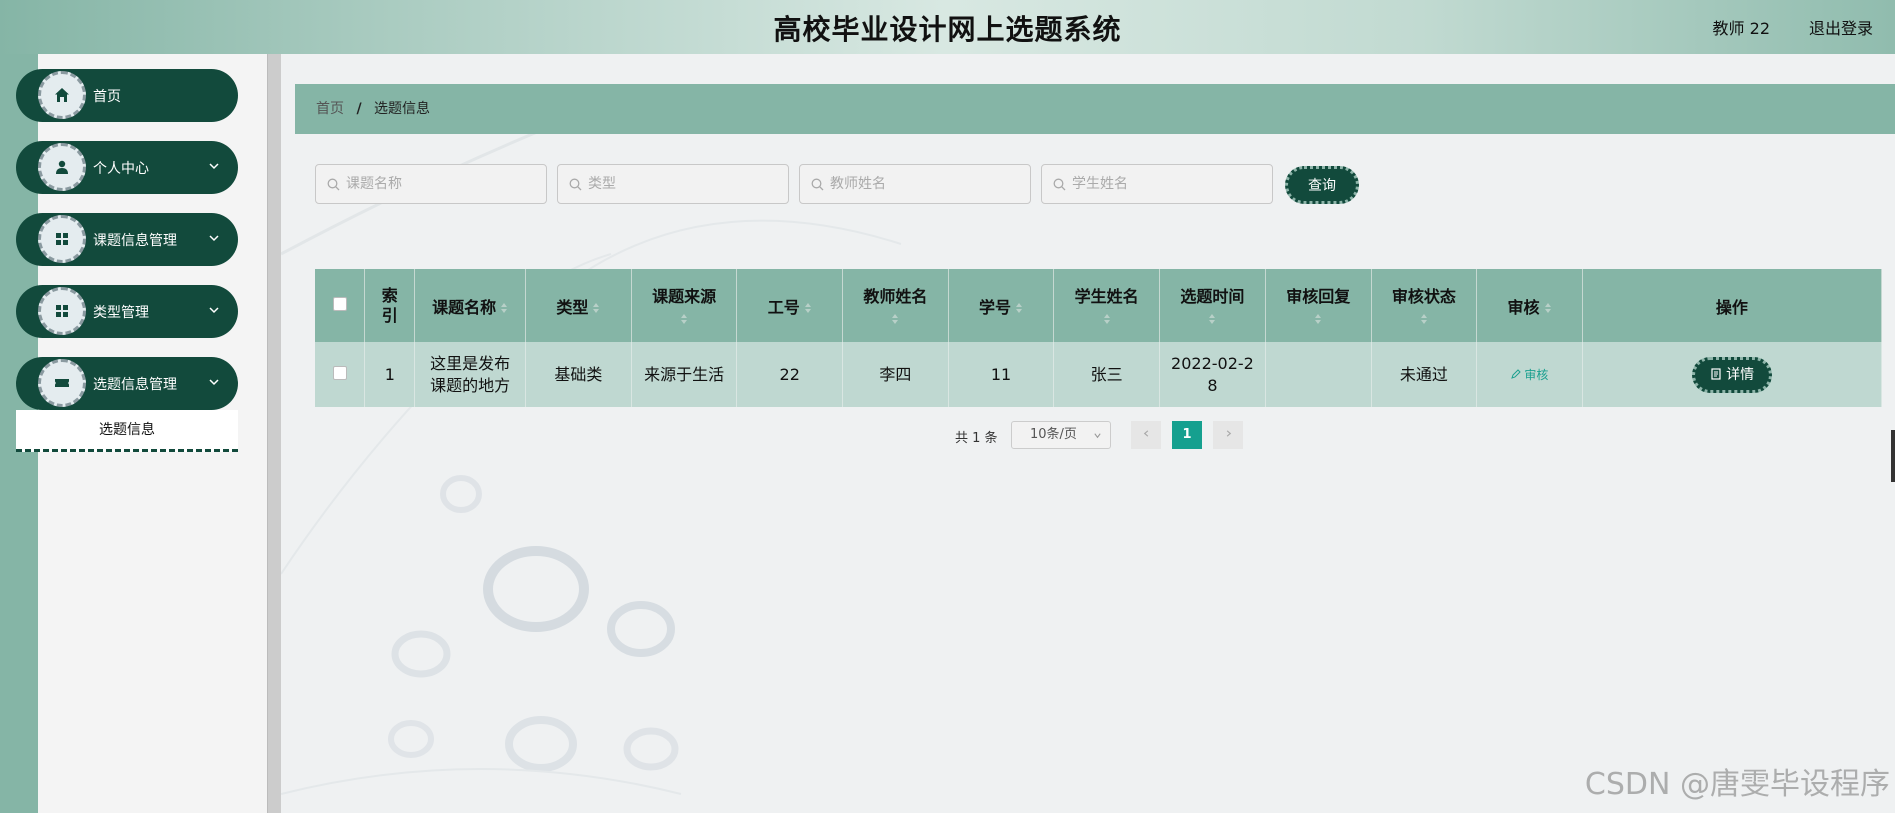  I want to click on cell-topic: 这里是发布课题的地方, so click(470, 374).